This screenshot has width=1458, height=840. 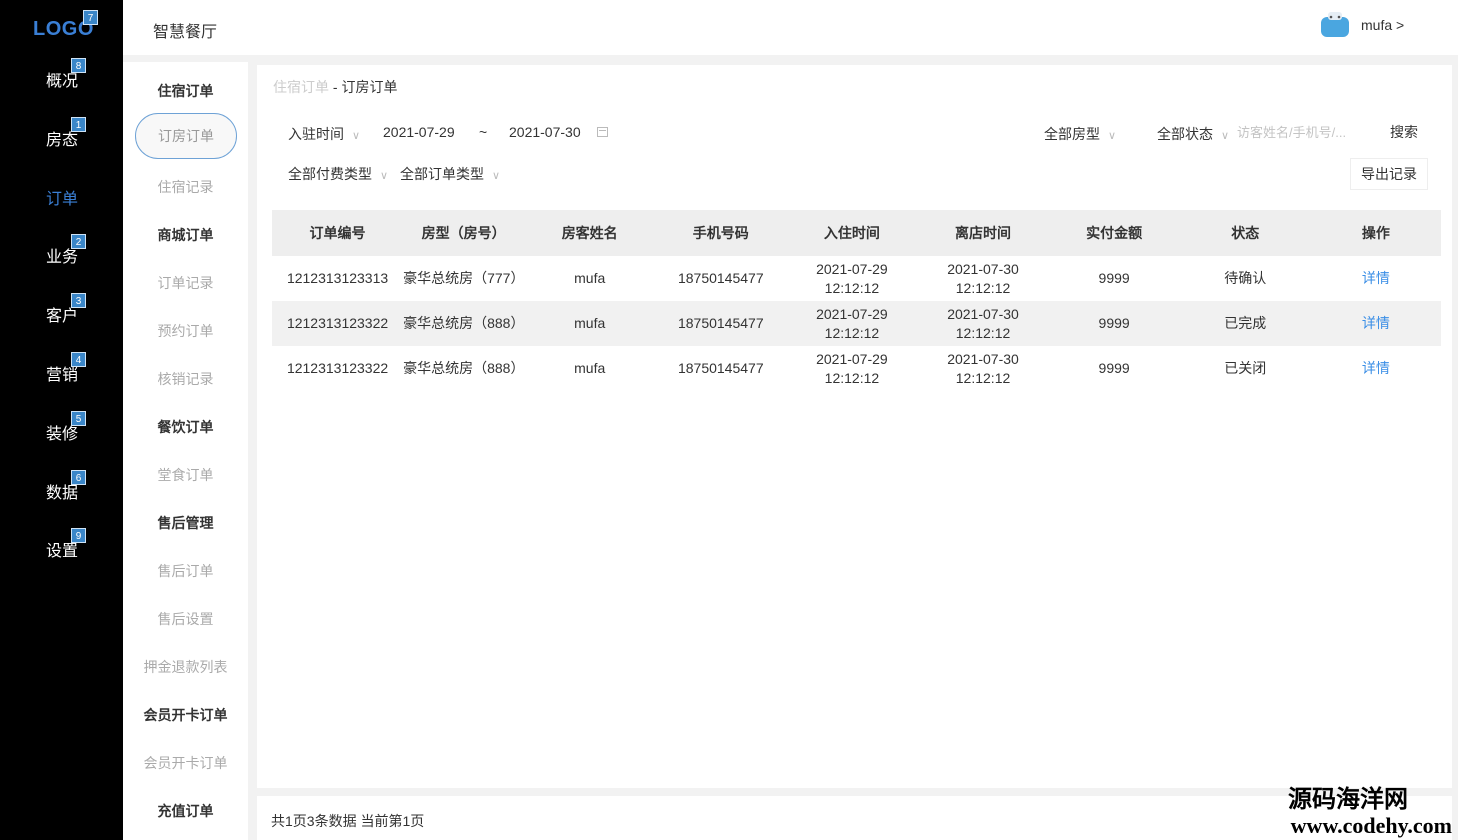 What do you see at coordinates (78, 300) in the screenshot?
I see `nav-badge-customers: 3` at bounding box center [78, 300].